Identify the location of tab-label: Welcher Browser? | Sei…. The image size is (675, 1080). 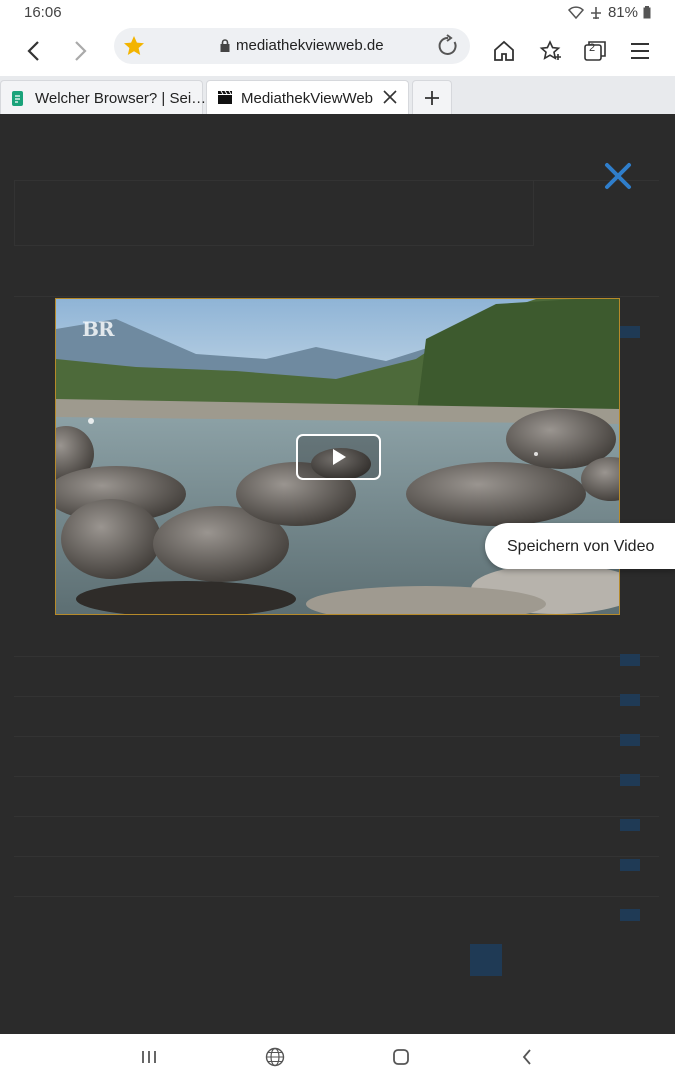
(121, 98).